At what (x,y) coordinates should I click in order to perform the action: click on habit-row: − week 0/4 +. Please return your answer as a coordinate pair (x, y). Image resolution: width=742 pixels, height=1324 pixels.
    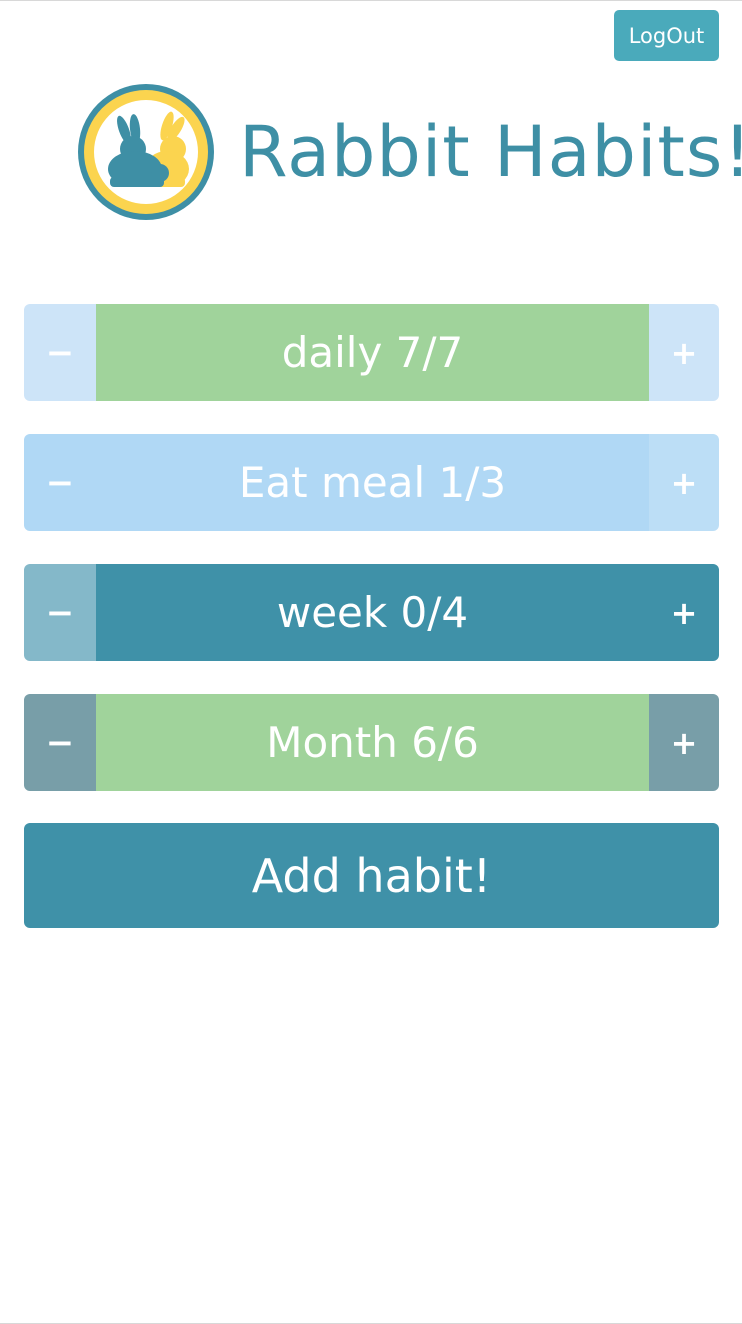
    Looking at the image, I should click on (371, 612).